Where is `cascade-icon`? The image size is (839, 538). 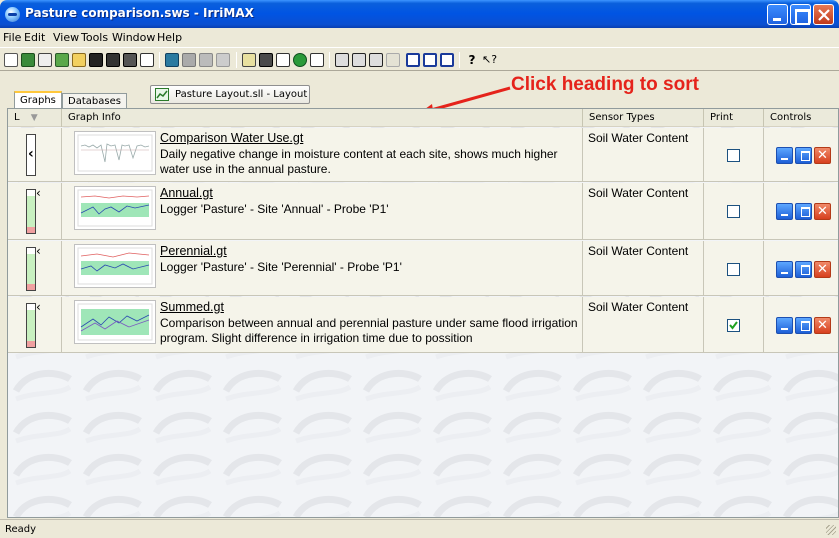
cascade-icon is located at coordinates (447, 60).